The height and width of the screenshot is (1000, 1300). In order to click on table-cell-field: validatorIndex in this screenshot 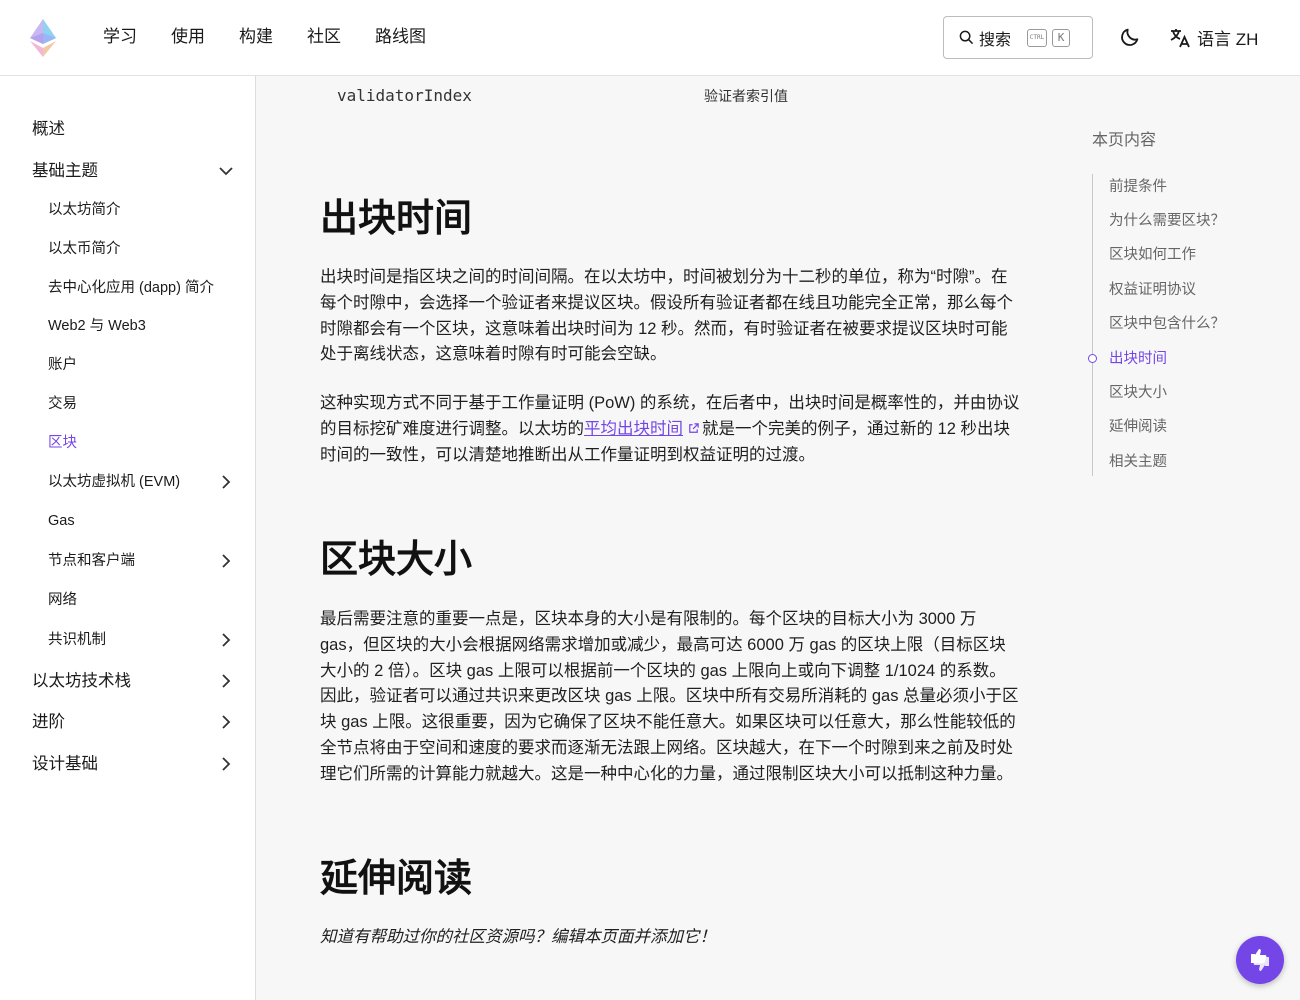, I will do `click(404, 95)`.